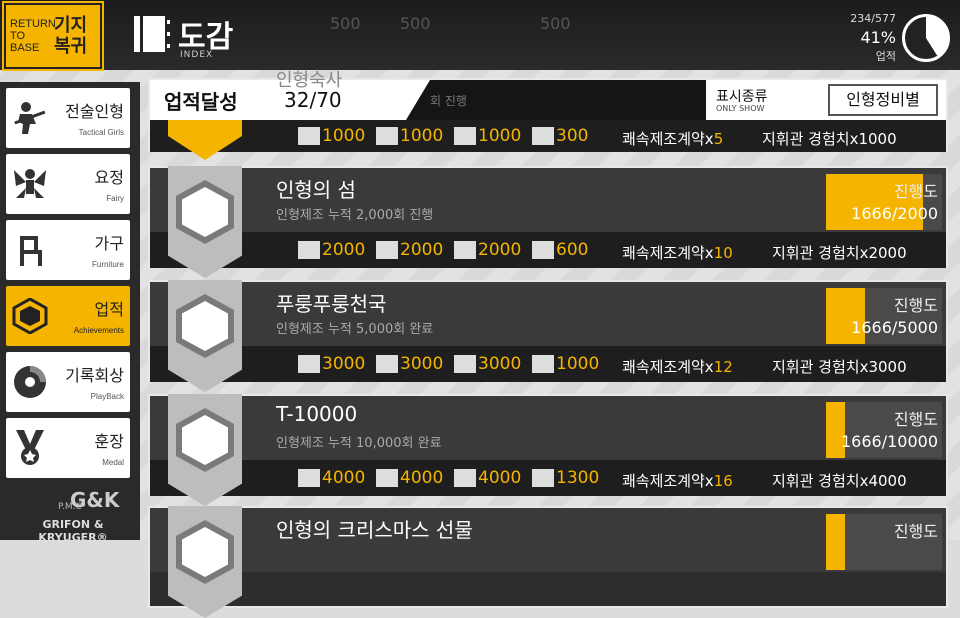 Image resolution: width=960 pixels, height=618 pixels. What do you see at coordinates (317, 414) in the screenshot?
I see `achievement-name: T-10000` at bounding box center [317, 414].